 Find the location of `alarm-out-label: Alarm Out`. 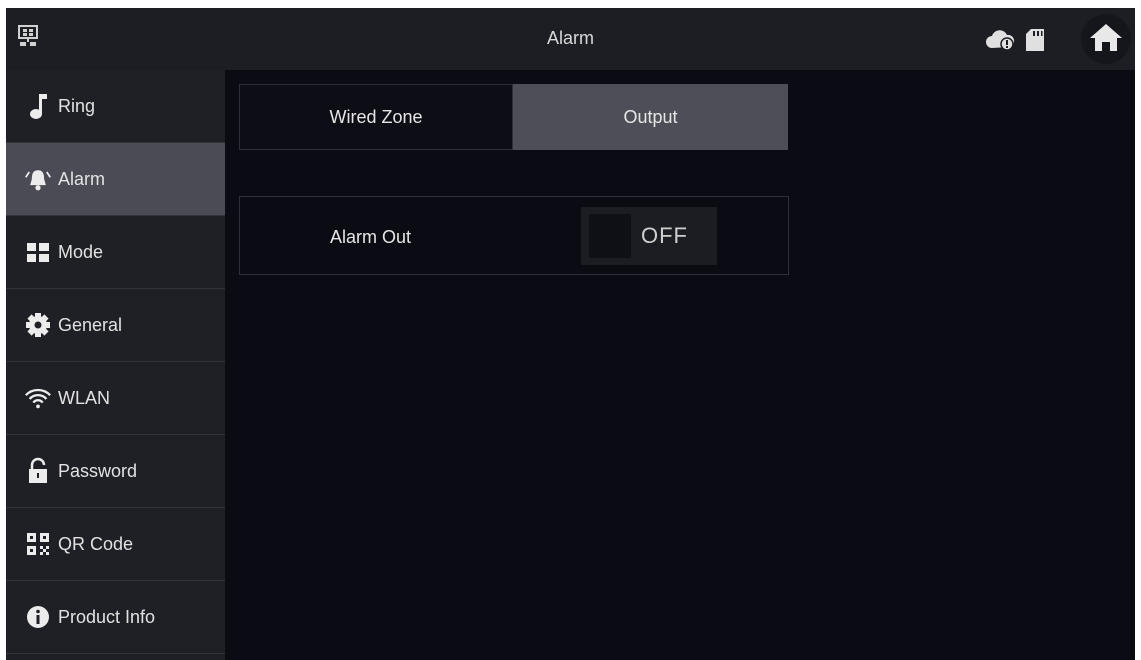

alarm-out-label: Alarm Out is located at coordinates (371, 237).